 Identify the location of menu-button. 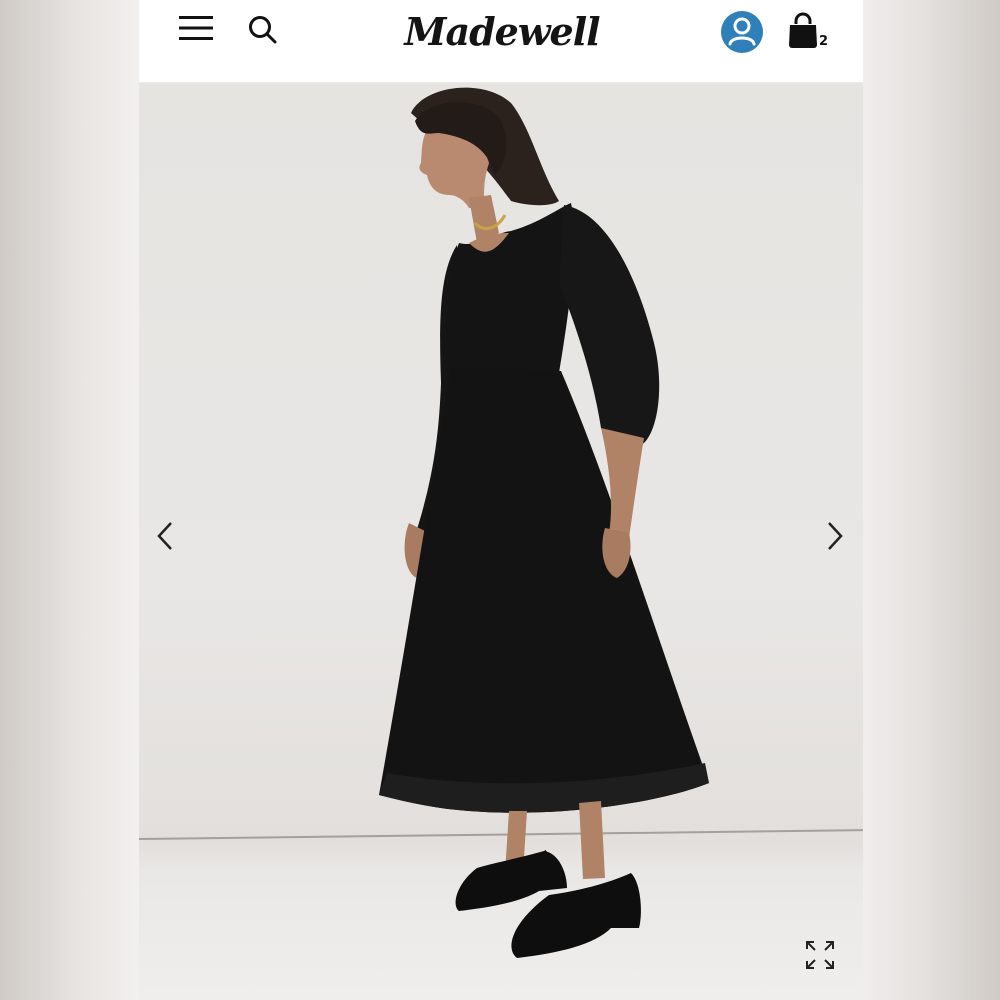
(196, 28).